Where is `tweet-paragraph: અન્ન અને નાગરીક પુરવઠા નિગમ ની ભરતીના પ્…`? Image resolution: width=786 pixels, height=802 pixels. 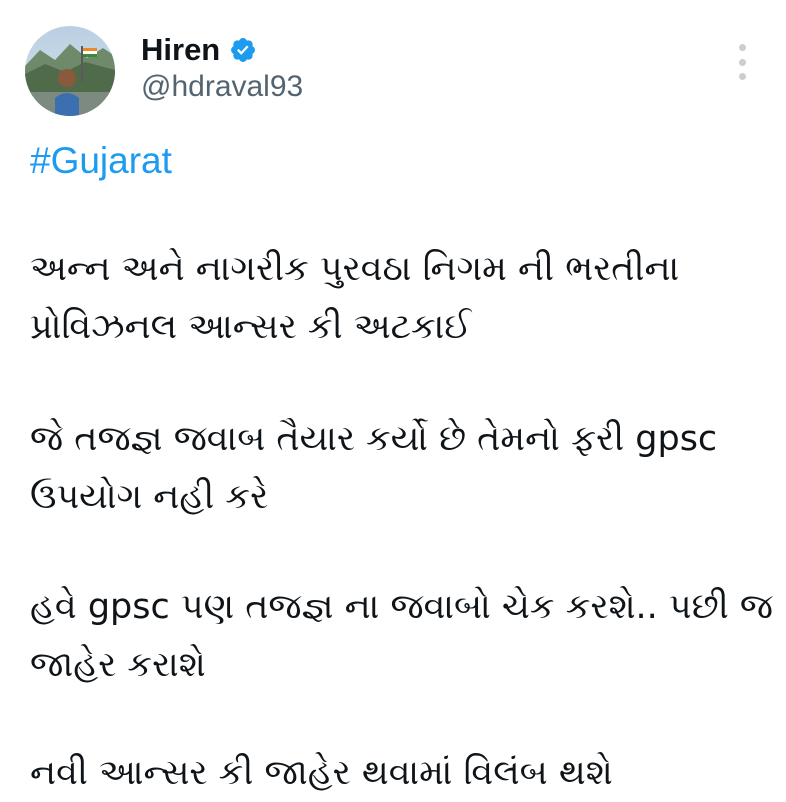 tweet-paragraph: અન્ન અને નાગરીક પુરવઠા નિગમ ની ભરતીના પ્… is located at coordinates (354, 298).